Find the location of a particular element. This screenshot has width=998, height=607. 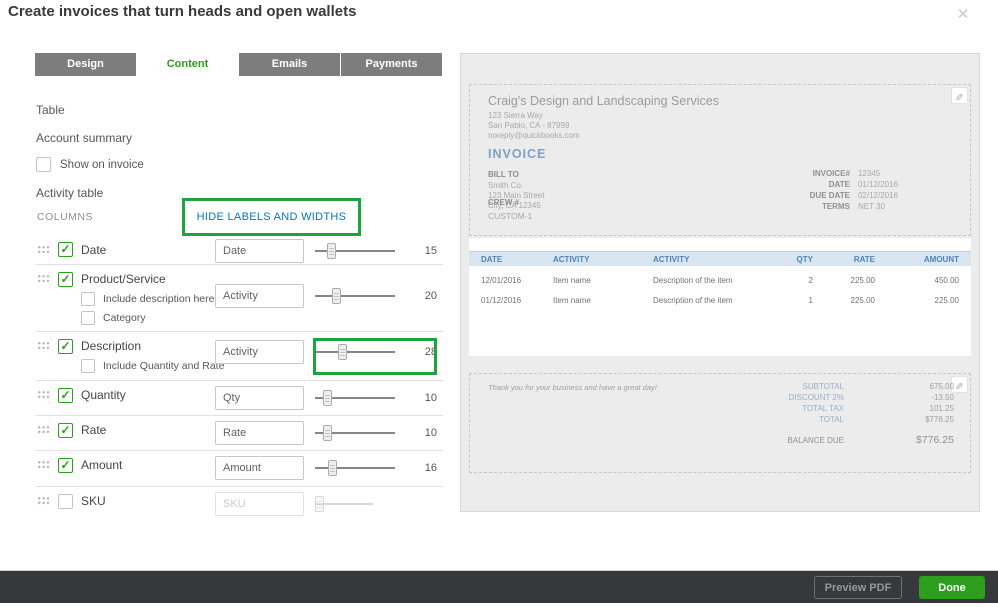

sku-checkbox is located at coordinates (65, 501).